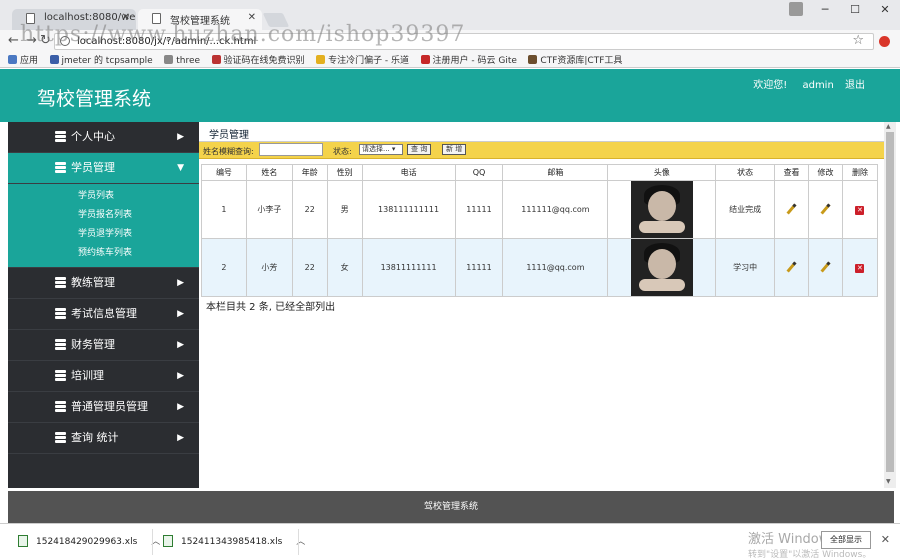  Describe the element at coordinates (770, 85) in the screenshot. I see `welcome-text: 欢迎您!` at that location.